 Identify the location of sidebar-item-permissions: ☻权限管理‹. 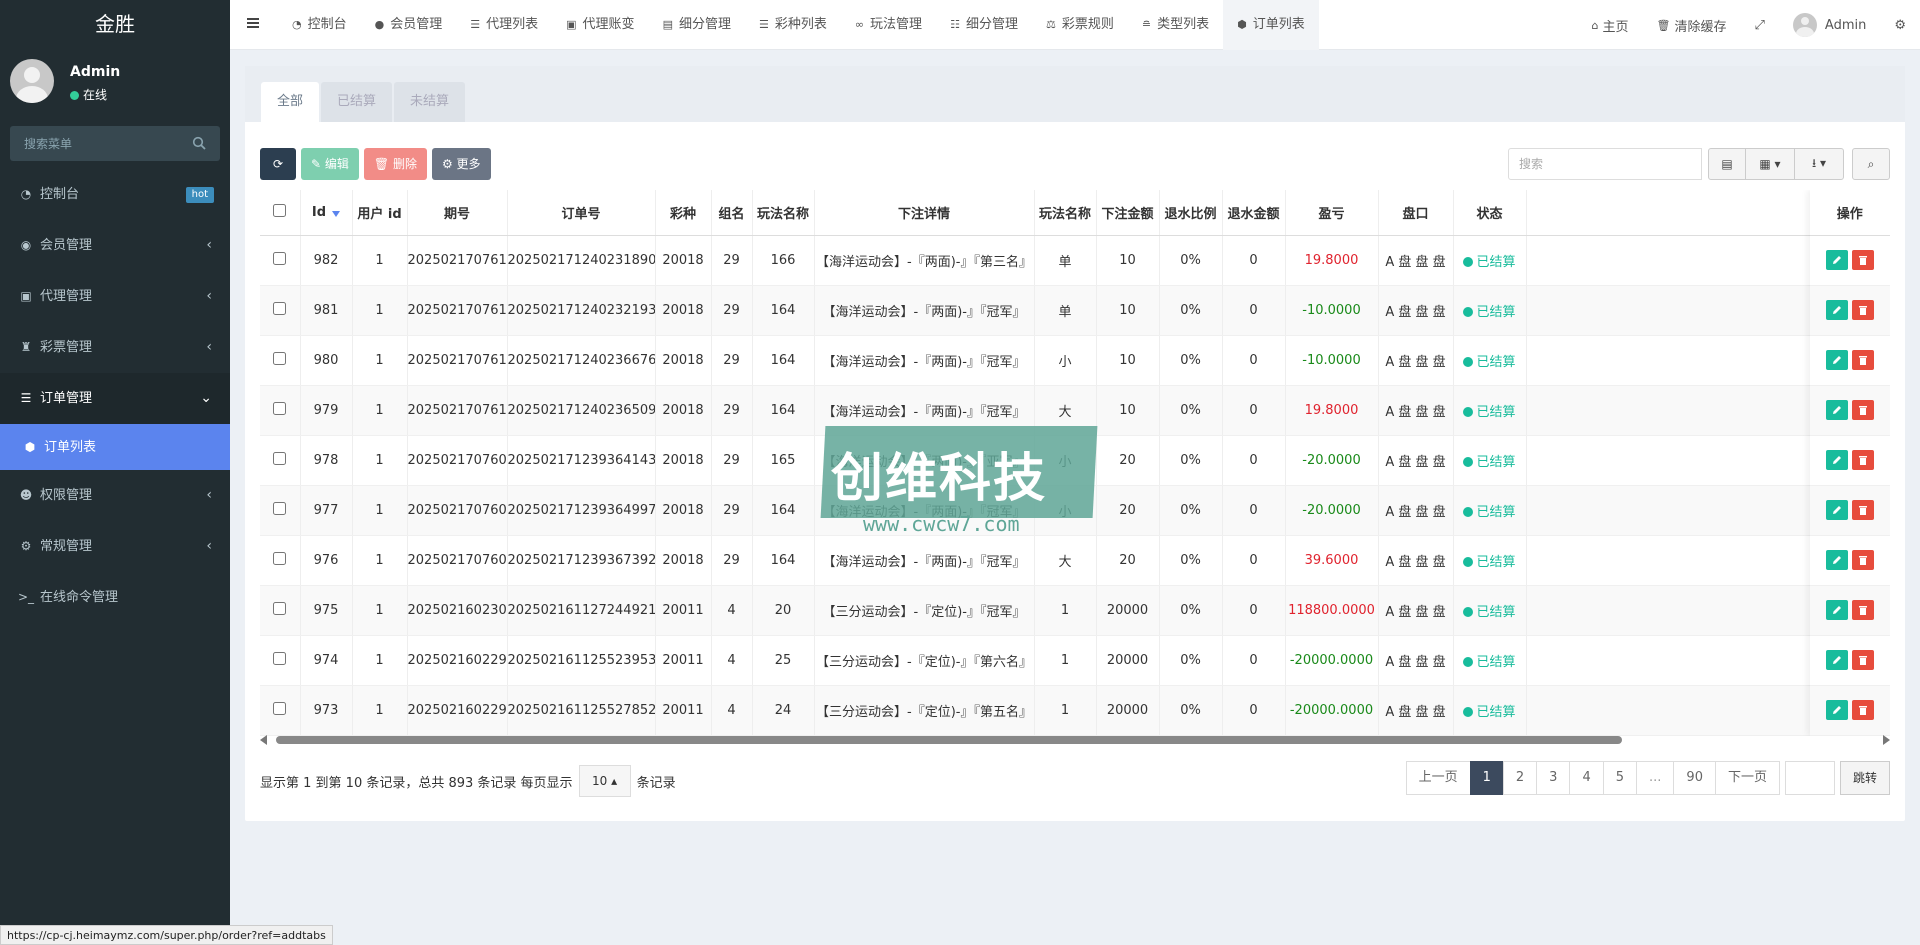
(115, 495).